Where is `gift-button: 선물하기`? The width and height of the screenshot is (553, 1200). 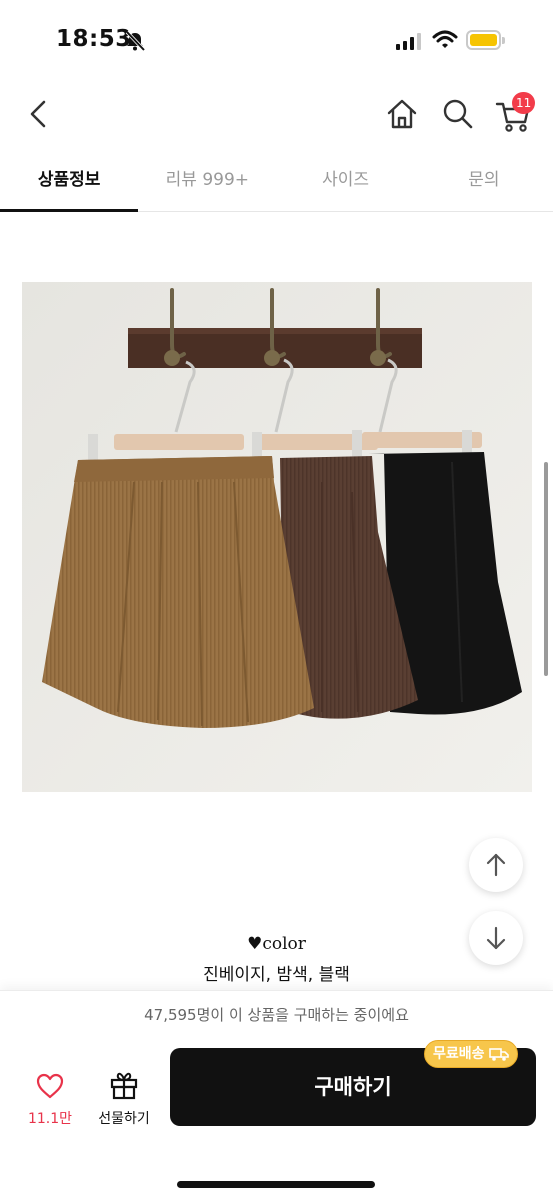 gift-button: 선물하기 is located at coordinates (124, 1102).